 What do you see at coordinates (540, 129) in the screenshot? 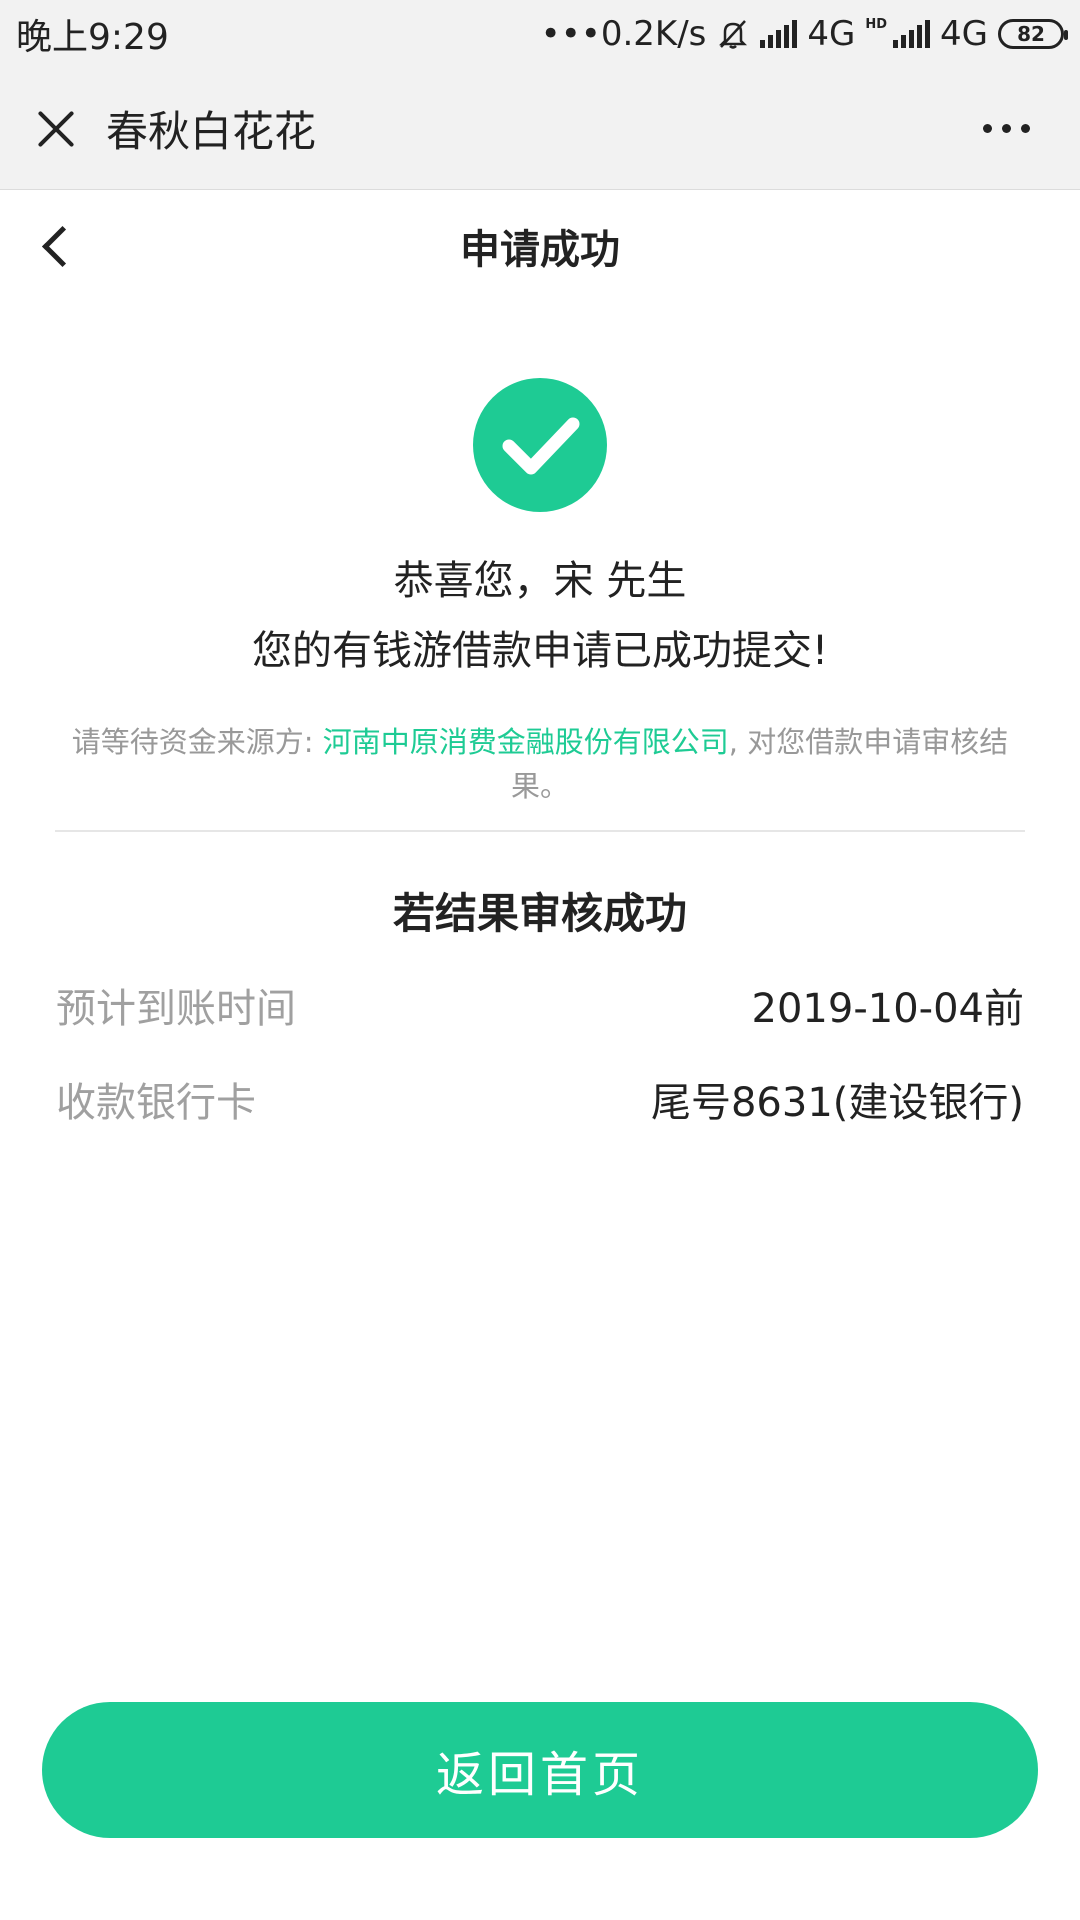
I see `wechat-title-bar: 春秋白花花` at bounding box center [540, 129].